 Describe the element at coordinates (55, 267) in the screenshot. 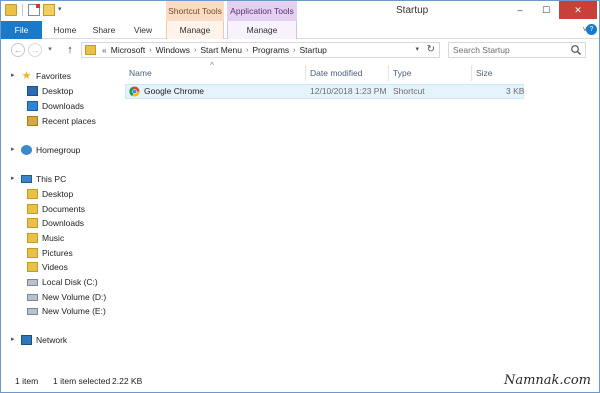

I see `nav-label: Videos` at that location.